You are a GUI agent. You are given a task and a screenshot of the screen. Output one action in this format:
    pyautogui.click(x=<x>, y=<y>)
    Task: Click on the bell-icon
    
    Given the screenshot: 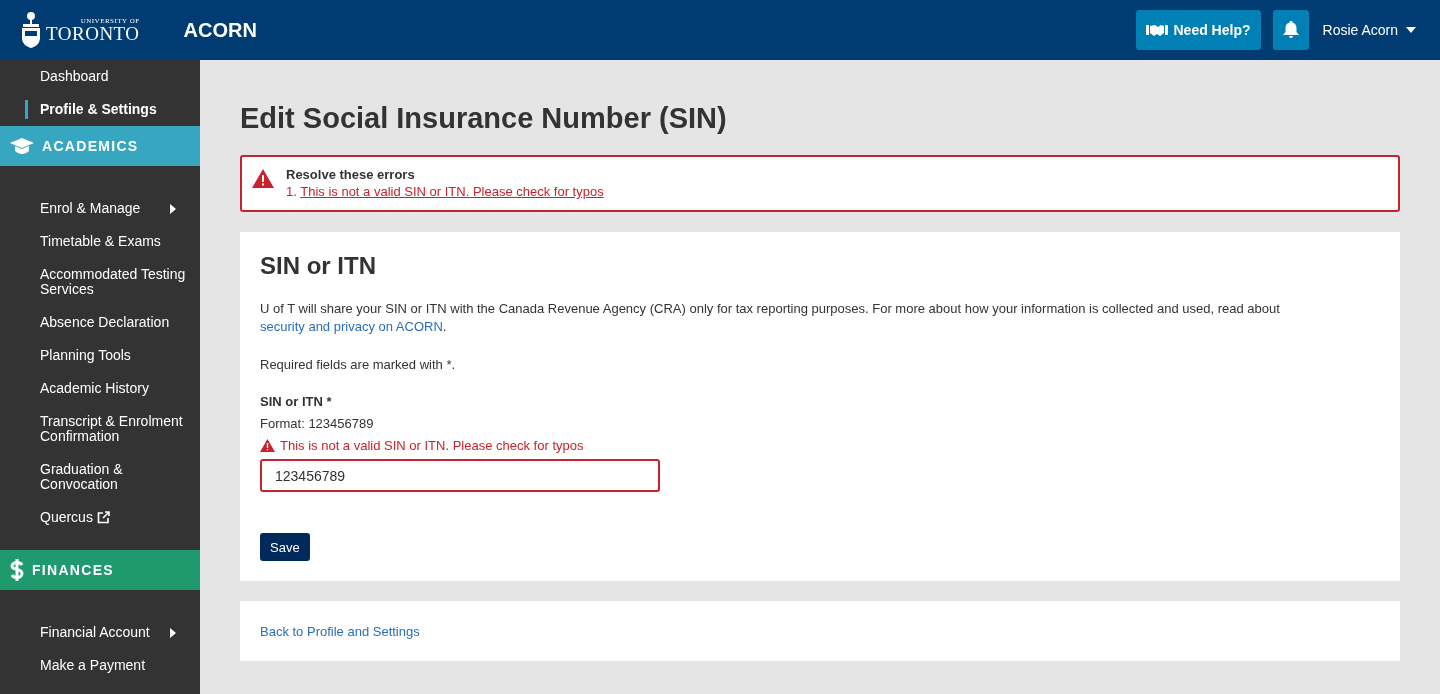 What is the action you would take?
    pyautogui.click(x=1290, y=30)
    